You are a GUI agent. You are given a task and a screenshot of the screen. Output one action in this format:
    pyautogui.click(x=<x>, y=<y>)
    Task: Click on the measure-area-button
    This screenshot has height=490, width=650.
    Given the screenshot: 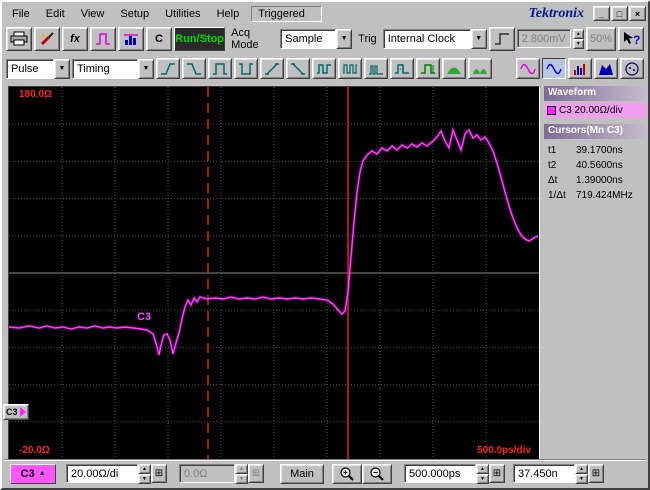 What is the action you would take?
    pyautogui.click(x=454, y=68)
    